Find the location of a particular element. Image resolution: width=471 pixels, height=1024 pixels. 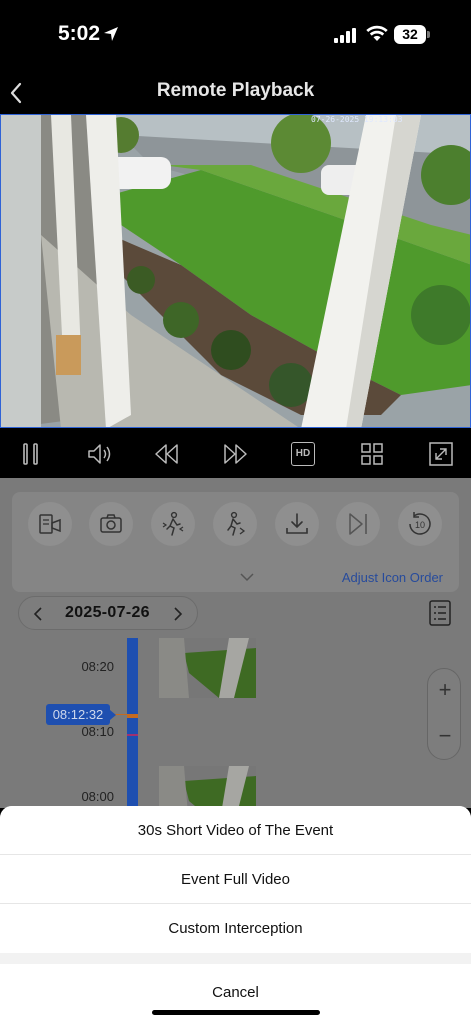

timeline-label: 08:10 is located at coordinates (97, 731).